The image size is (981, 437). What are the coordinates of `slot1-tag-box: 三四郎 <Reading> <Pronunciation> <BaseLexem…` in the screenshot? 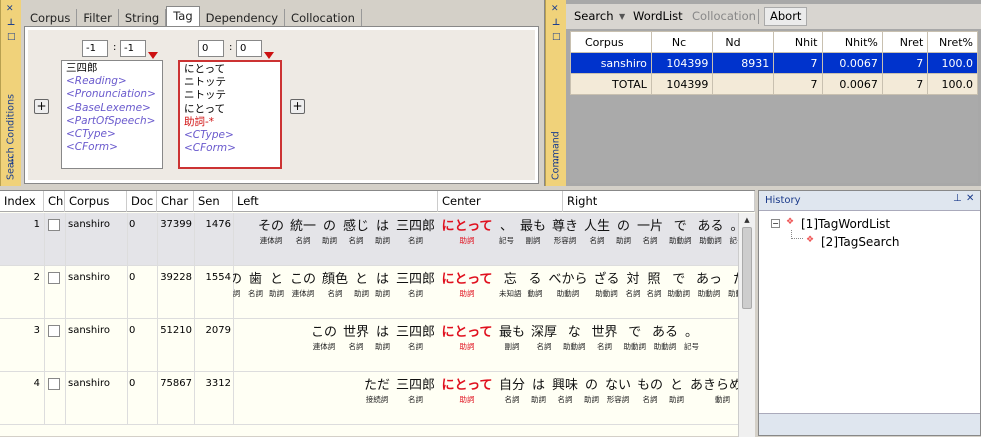 It's located at (112, 114).